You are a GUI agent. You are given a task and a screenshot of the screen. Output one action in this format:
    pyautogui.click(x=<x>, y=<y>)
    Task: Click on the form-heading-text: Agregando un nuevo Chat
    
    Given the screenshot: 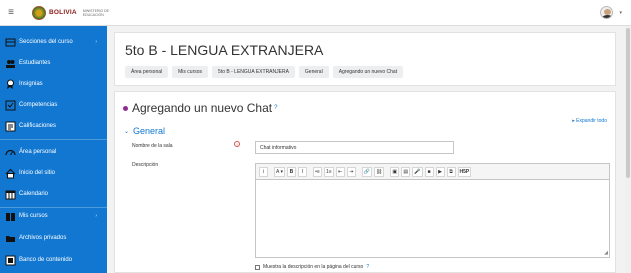 What is the action you would take?
    pyautogui.click(x=202, y=108)
    